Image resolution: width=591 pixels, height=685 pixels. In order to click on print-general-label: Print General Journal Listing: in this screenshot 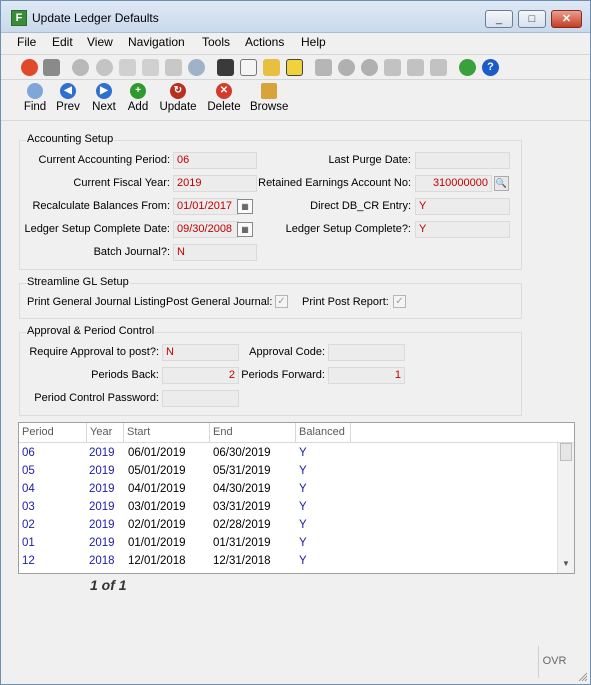, I will do `click(98, 302)`.